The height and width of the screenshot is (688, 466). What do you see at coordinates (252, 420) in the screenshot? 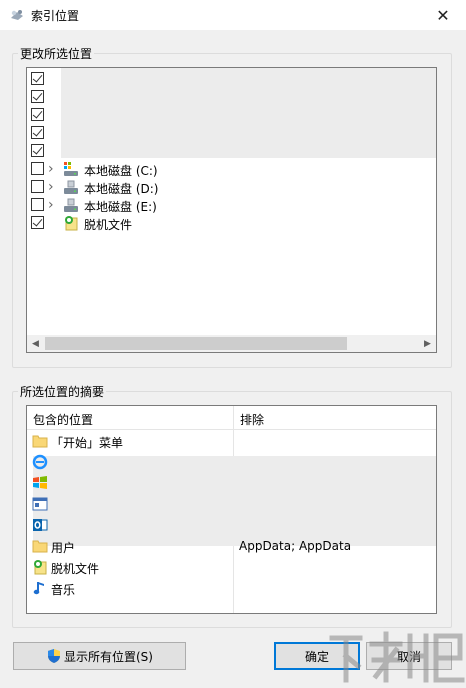
I see `column-header-excluded-text: 排除` at bounding box center [252, 420].